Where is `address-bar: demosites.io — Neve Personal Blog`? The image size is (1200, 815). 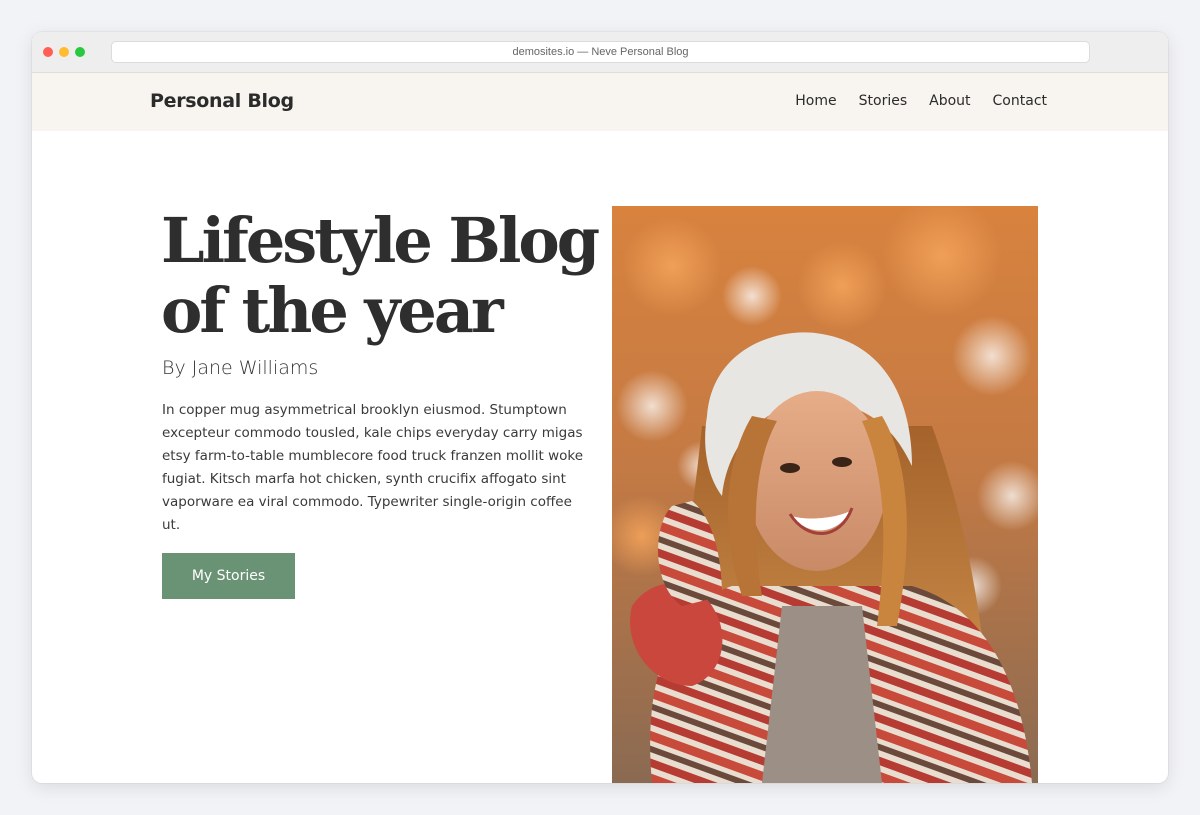 address-bar: demosites.io — Neve Personal Blog is located at coordinates (600, 52).